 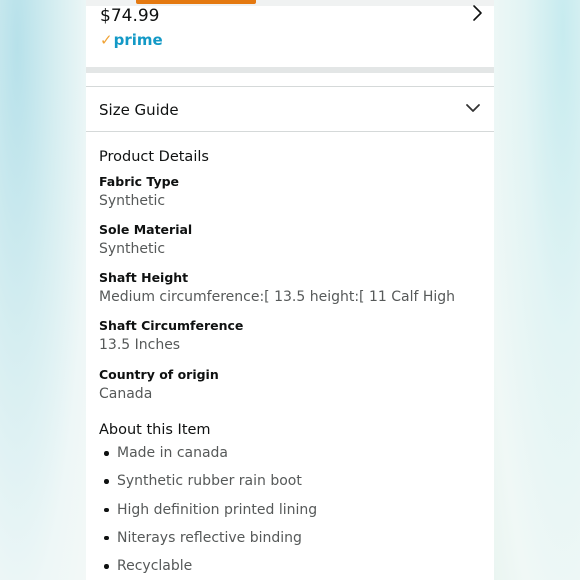 What do you see at coordinates (473, 108) in the screenshot?
I see `chevron-down-icon` at bounding box center [473, 108].